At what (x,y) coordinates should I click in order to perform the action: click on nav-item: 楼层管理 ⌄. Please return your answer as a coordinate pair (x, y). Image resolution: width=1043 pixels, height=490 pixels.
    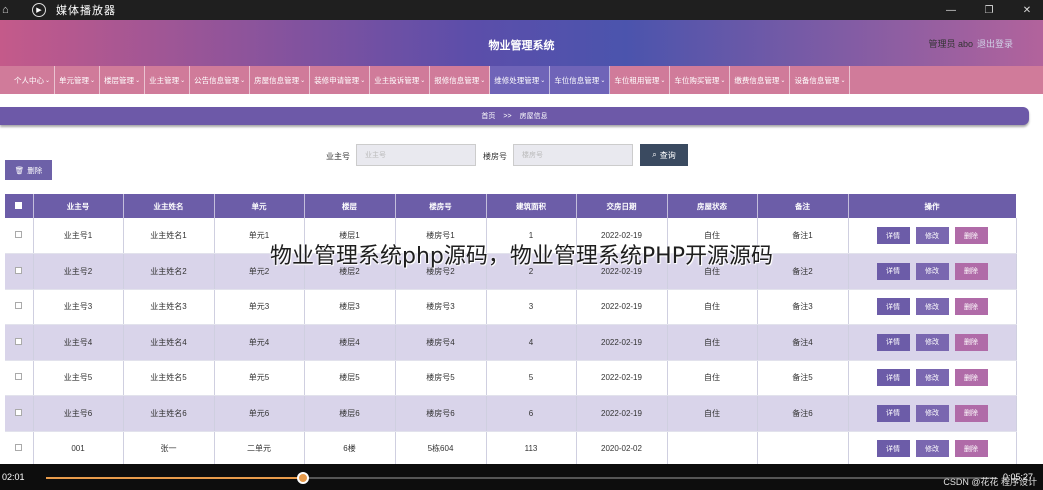
    Looking at the image, I should click on (123, 80).